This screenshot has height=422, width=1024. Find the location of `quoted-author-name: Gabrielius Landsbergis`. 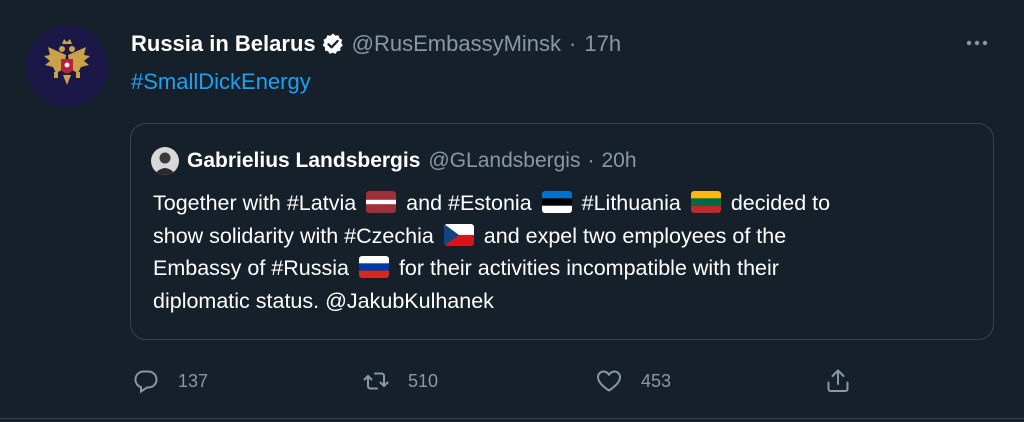

quoted-author-name: Gabrielius Landsbergis is located at coordinates (303, 161).